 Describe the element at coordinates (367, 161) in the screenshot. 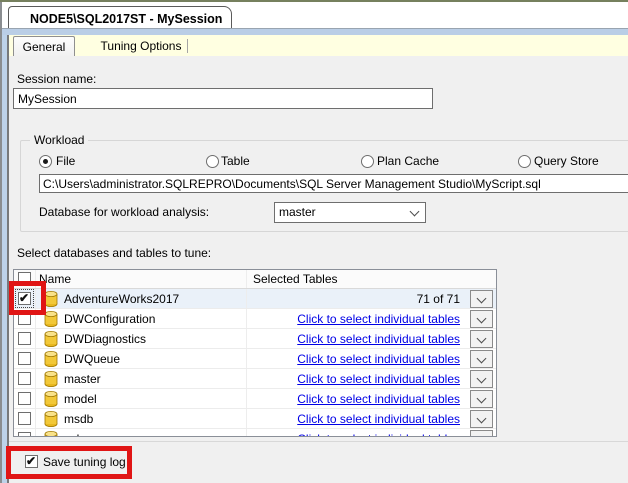

I see `radio-plan-cache` at that location.